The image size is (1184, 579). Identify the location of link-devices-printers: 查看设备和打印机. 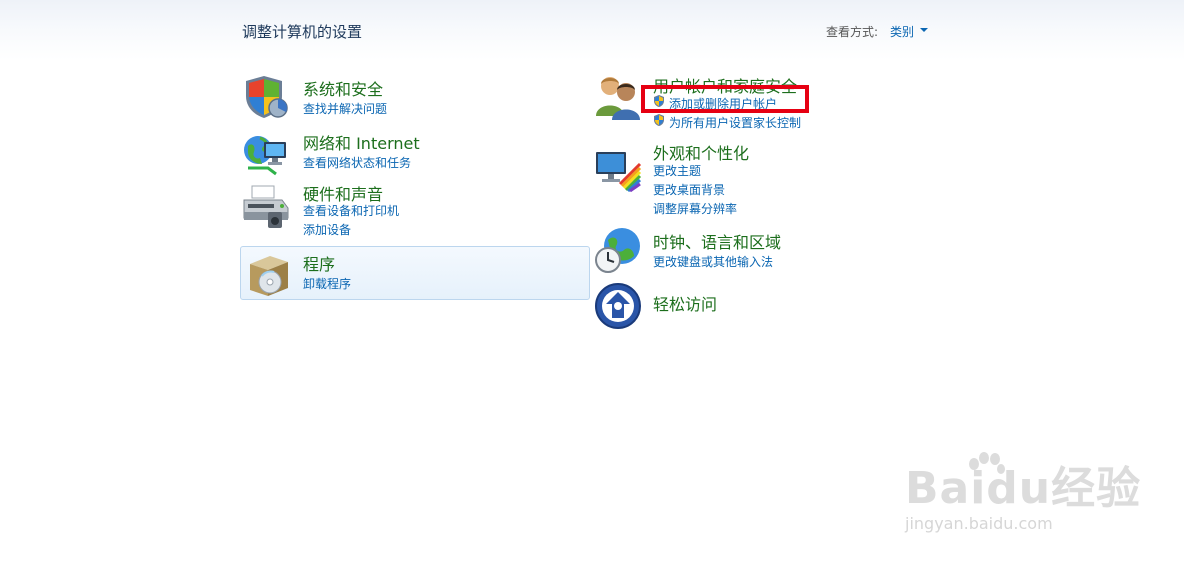
(351, 210).